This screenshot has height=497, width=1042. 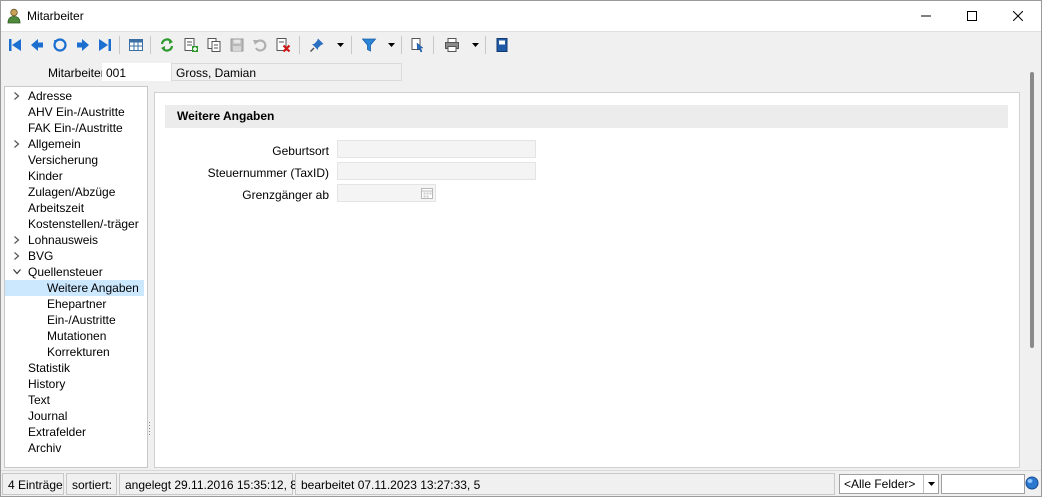 I want to click on undo-button, so click(x=260, y=45).